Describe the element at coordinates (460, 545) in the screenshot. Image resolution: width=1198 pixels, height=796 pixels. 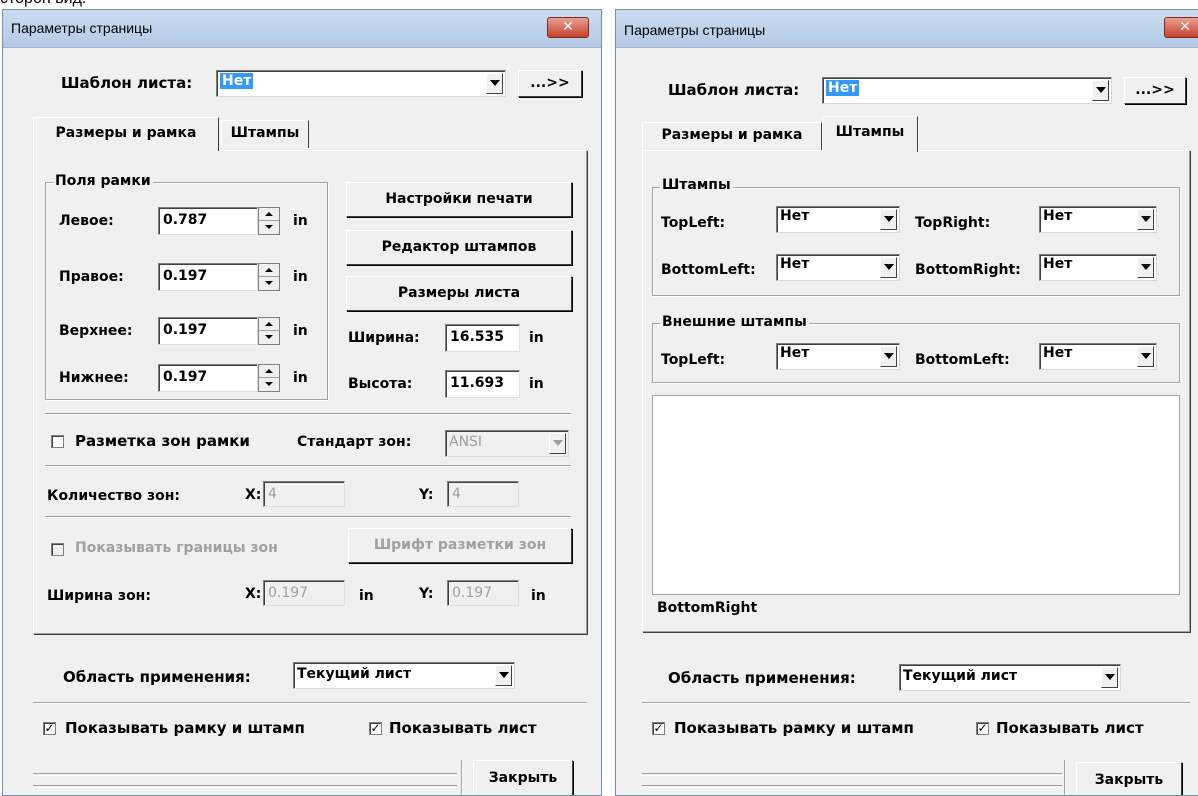
I see `zone-font-button: Шрифт разметки зон` at that location.